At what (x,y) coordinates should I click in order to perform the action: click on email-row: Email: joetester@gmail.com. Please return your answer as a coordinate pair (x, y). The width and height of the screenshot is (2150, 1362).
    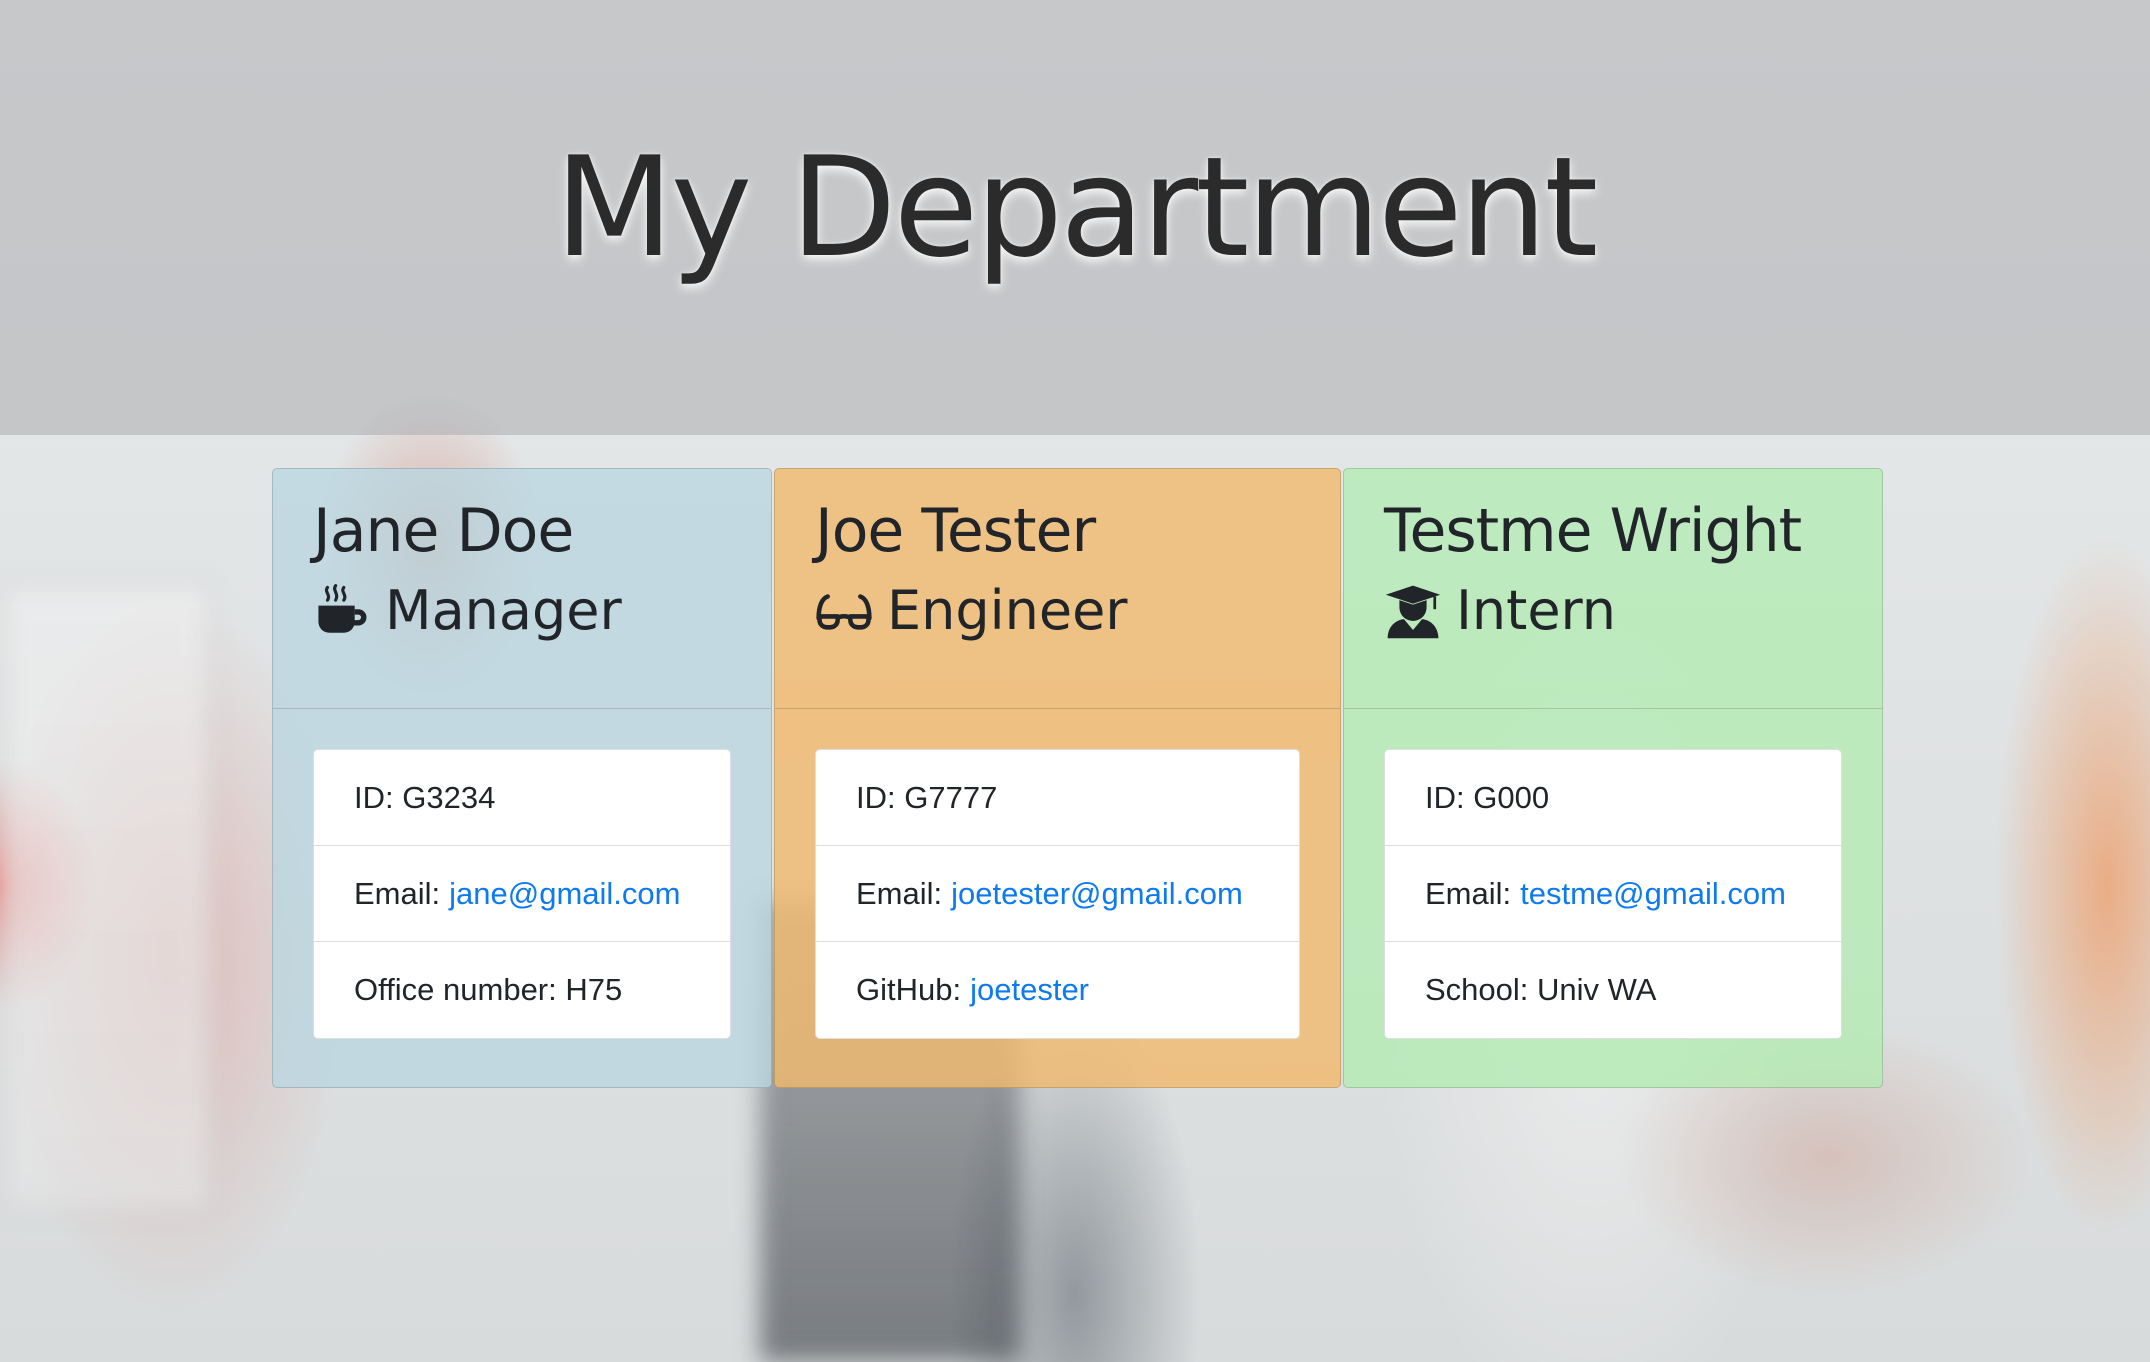
    Looking at the image, I should click on (1057, 894).